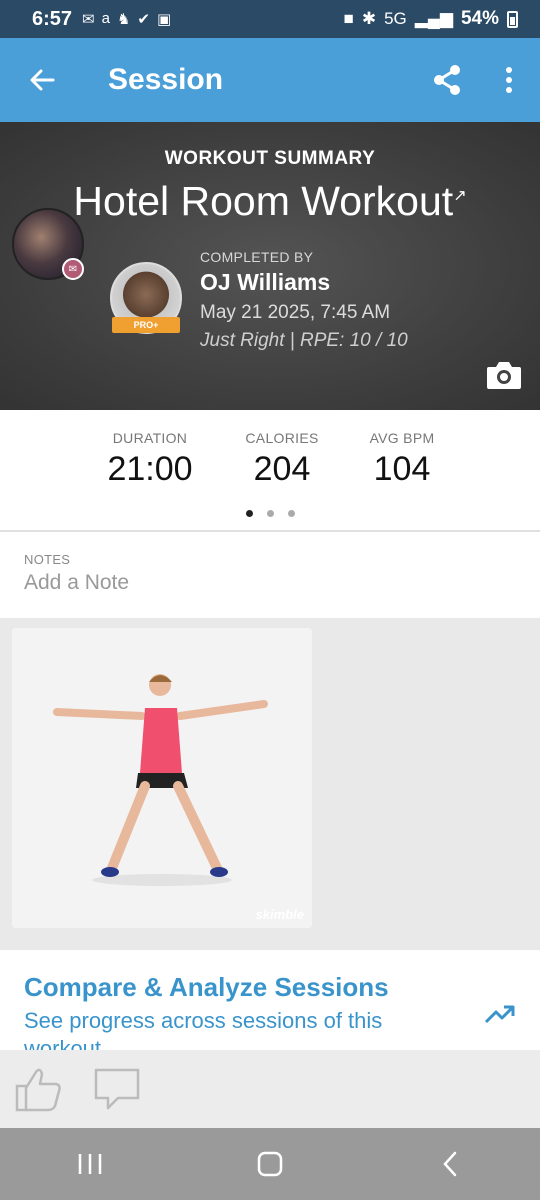 The width and height of the screenshot is (540, 1200). What do you see at coordinates (499, 1014) in the screenshot?
I see `trending-up-icon` at bounding box center [499, 1014].